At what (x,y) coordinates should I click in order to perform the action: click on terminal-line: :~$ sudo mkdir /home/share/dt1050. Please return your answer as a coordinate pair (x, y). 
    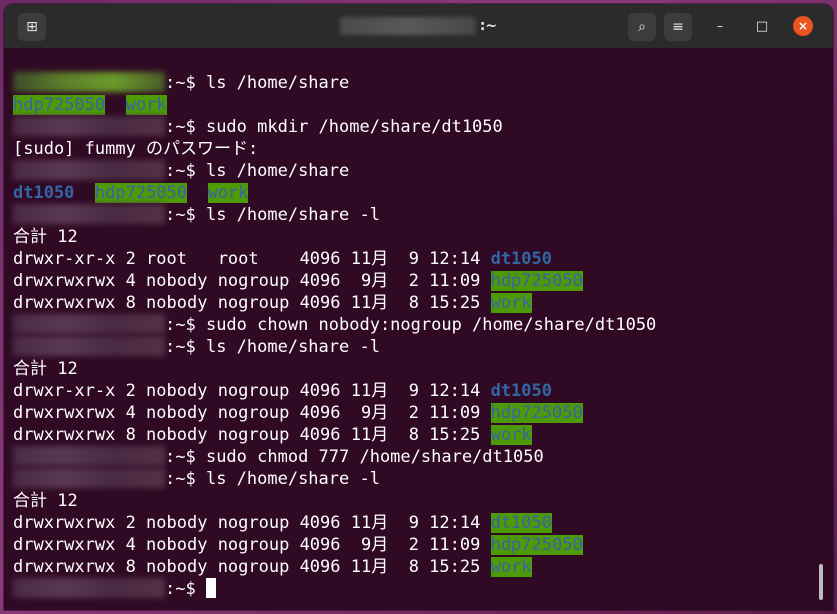
    Looking at the image, I should click on (258, 127).